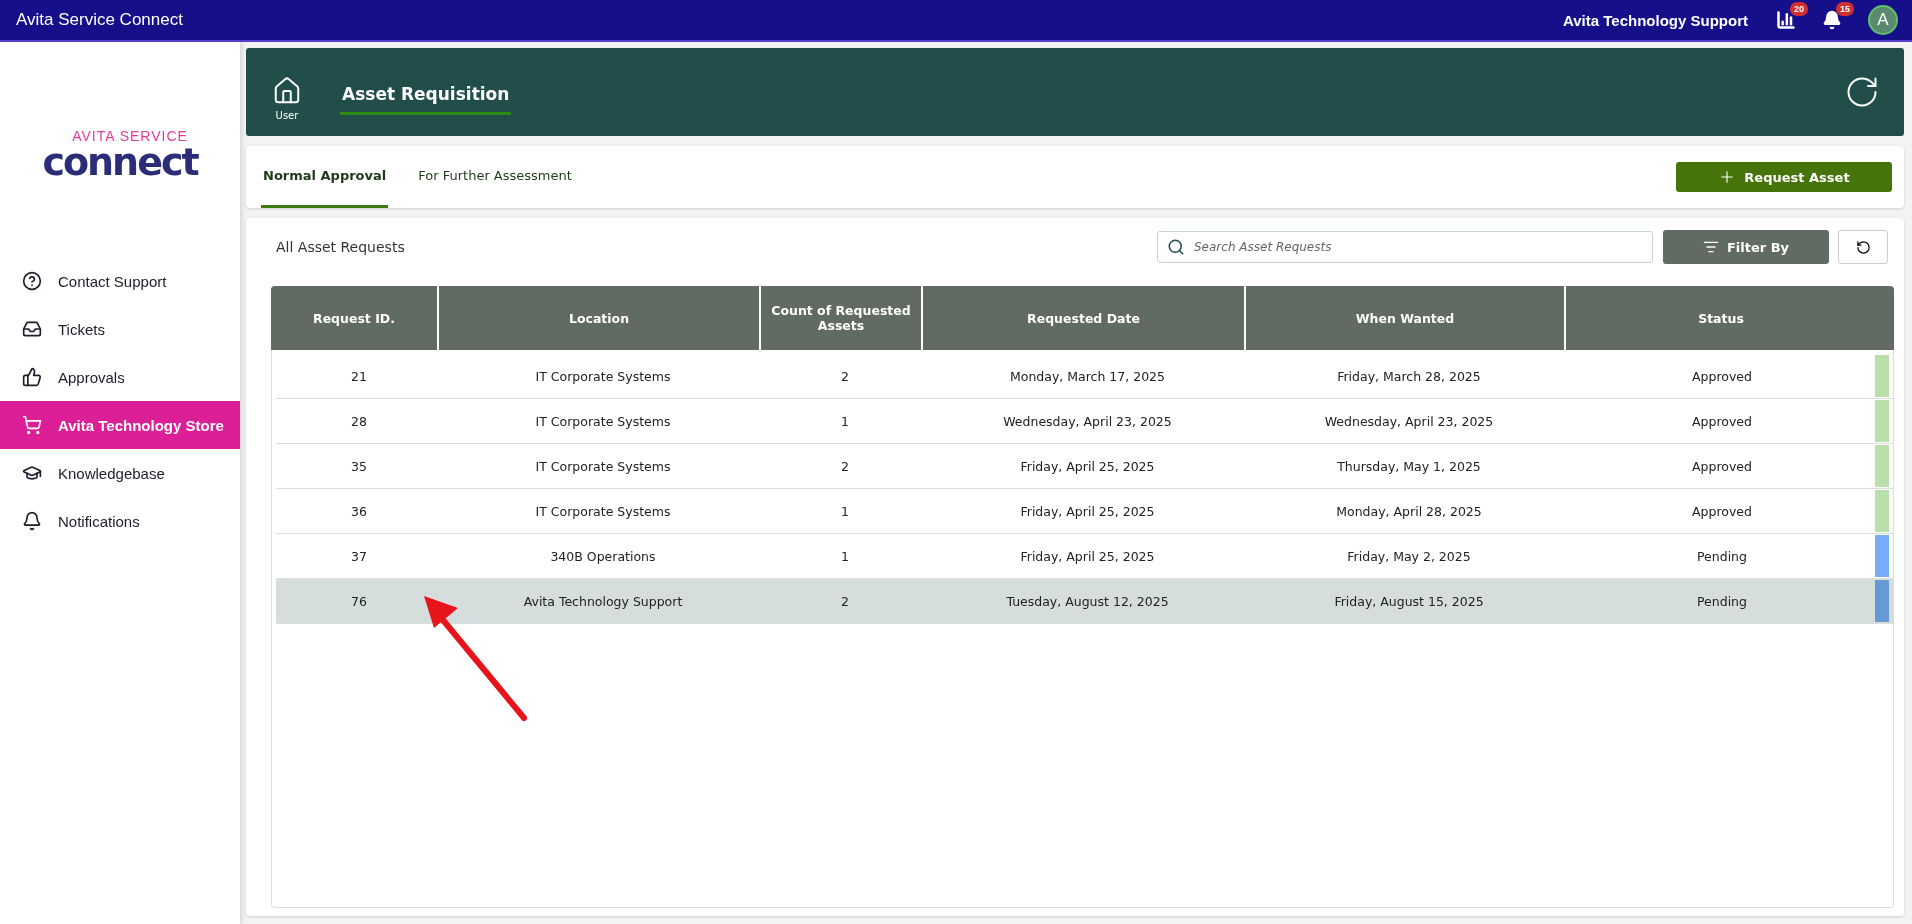 The height and width of the screenshot is (924, 1912). Describe the element at coordinates (341, 247) in the screenshot. I see `list-title: All Asset Requests` at that location.